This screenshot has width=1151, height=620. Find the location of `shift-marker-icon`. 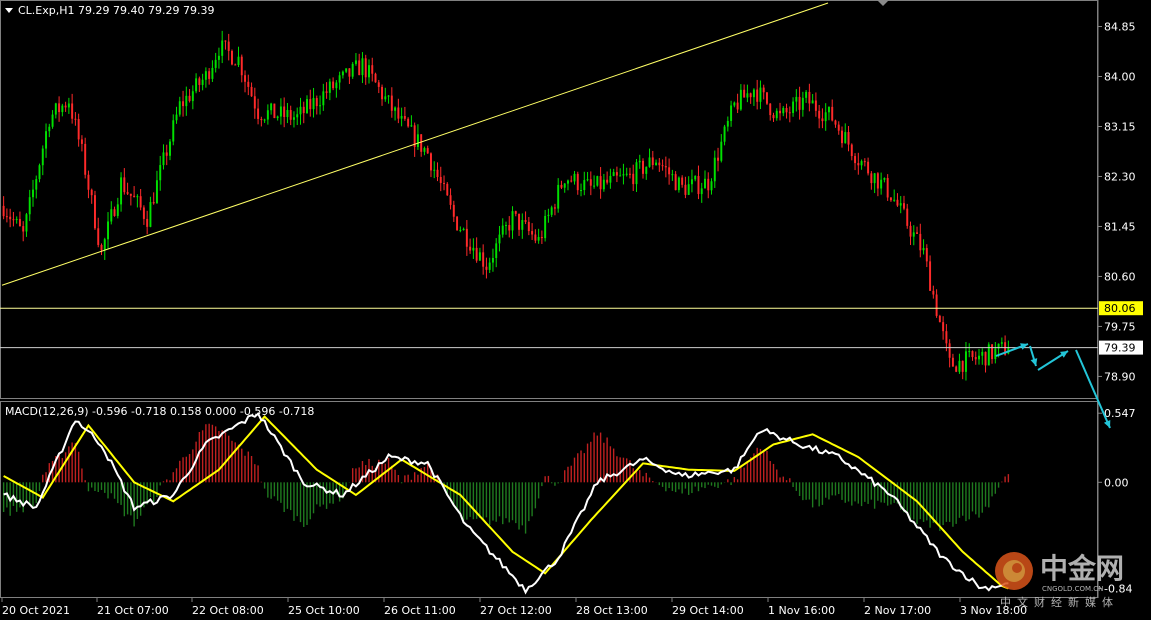

shift-marker-icon is located at coordinates (883, 3).